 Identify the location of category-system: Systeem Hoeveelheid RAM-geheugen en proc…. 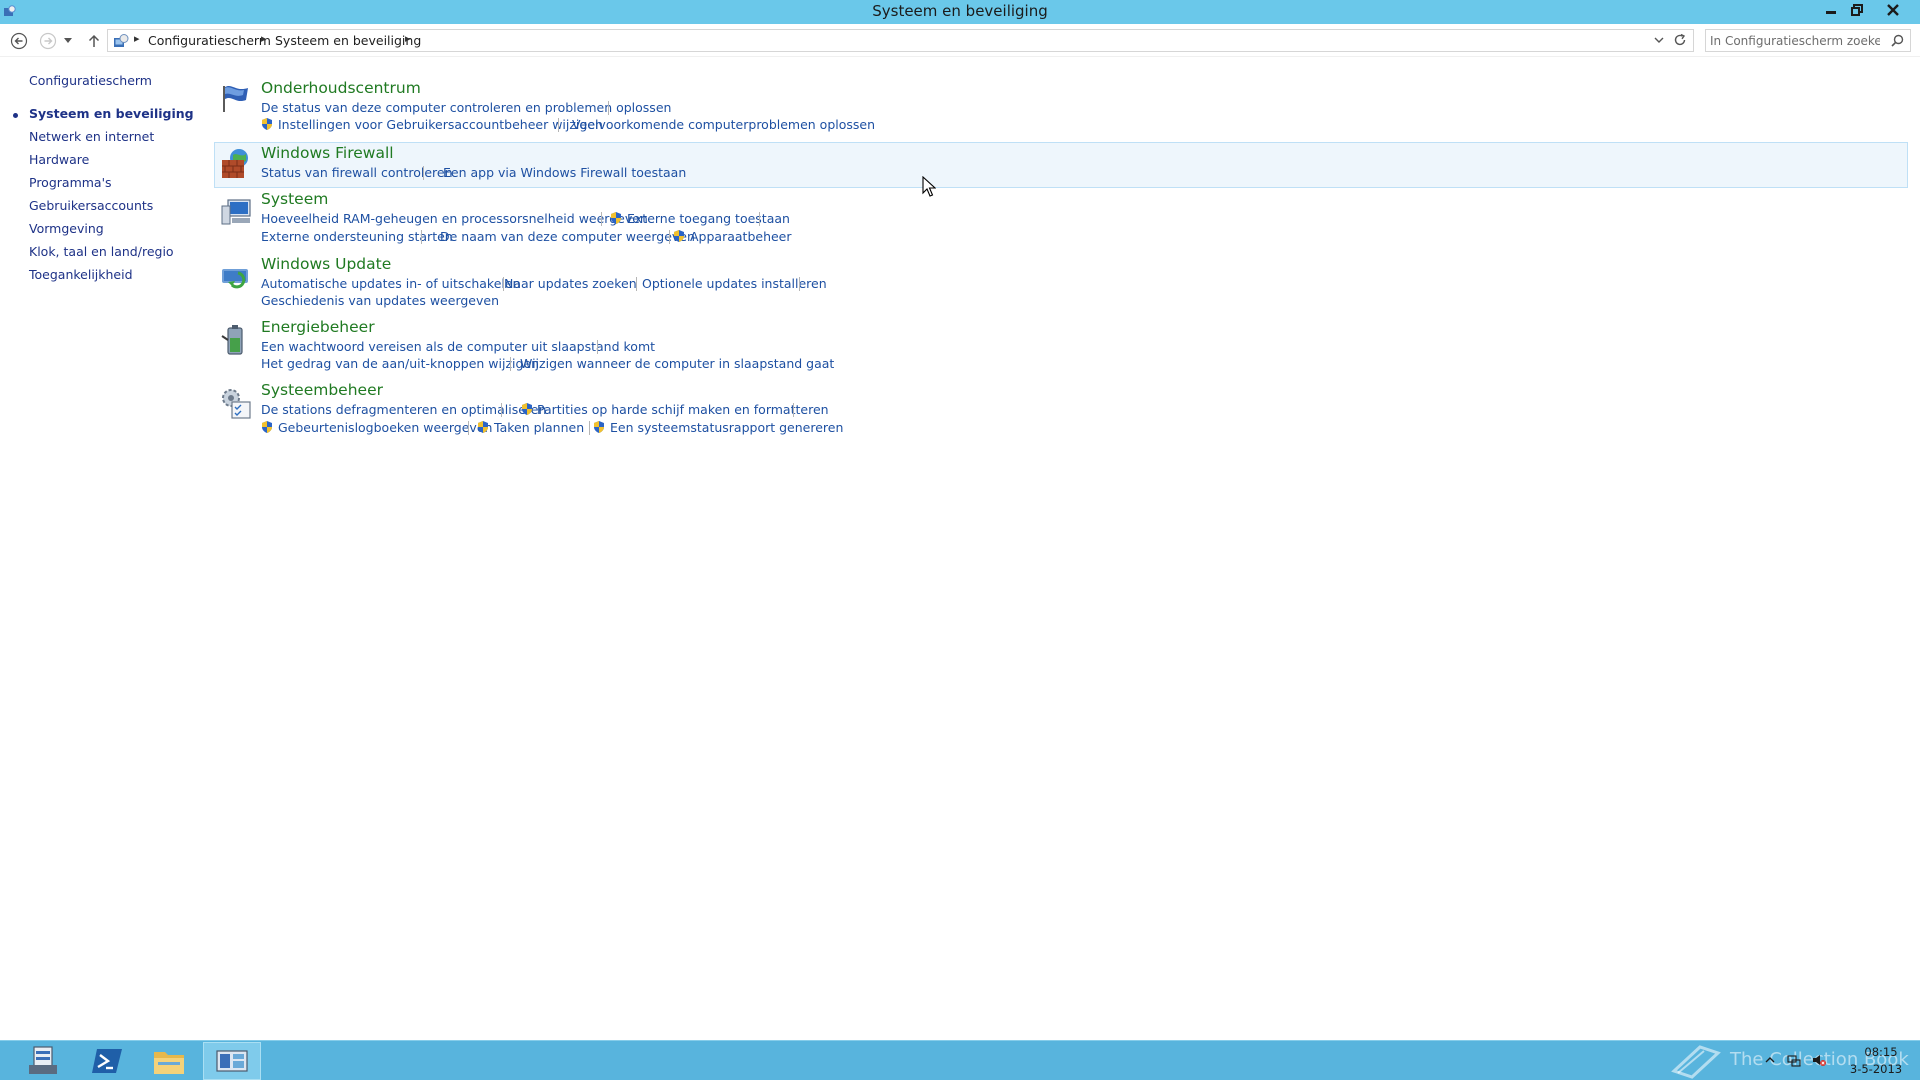
(1061, 220).